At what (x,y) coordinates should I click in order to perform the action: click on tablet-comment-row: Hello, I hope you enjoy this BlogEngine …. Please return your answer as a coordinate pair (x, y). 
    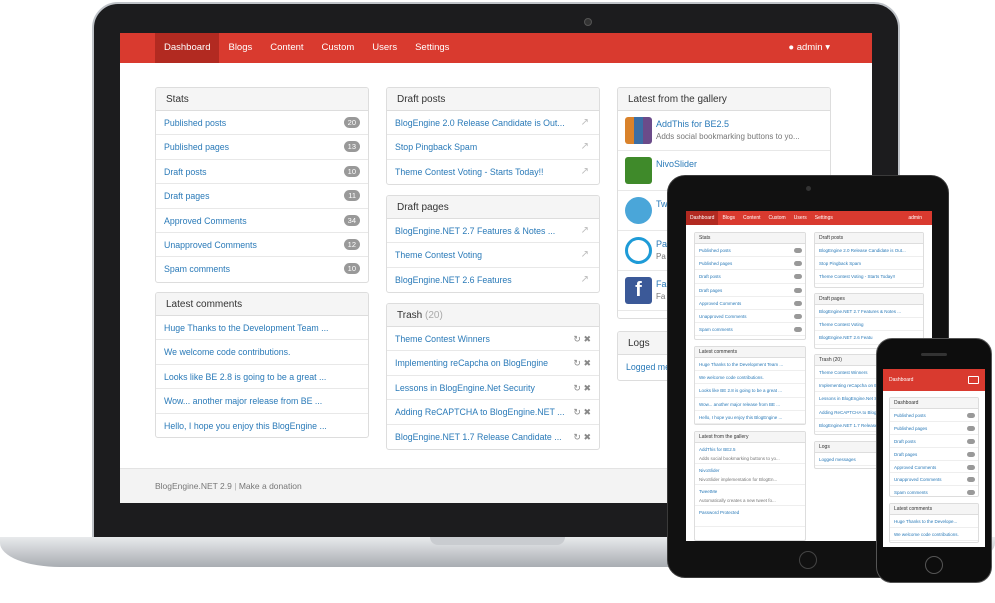
    Looking at the image, I should click on (750, 417).